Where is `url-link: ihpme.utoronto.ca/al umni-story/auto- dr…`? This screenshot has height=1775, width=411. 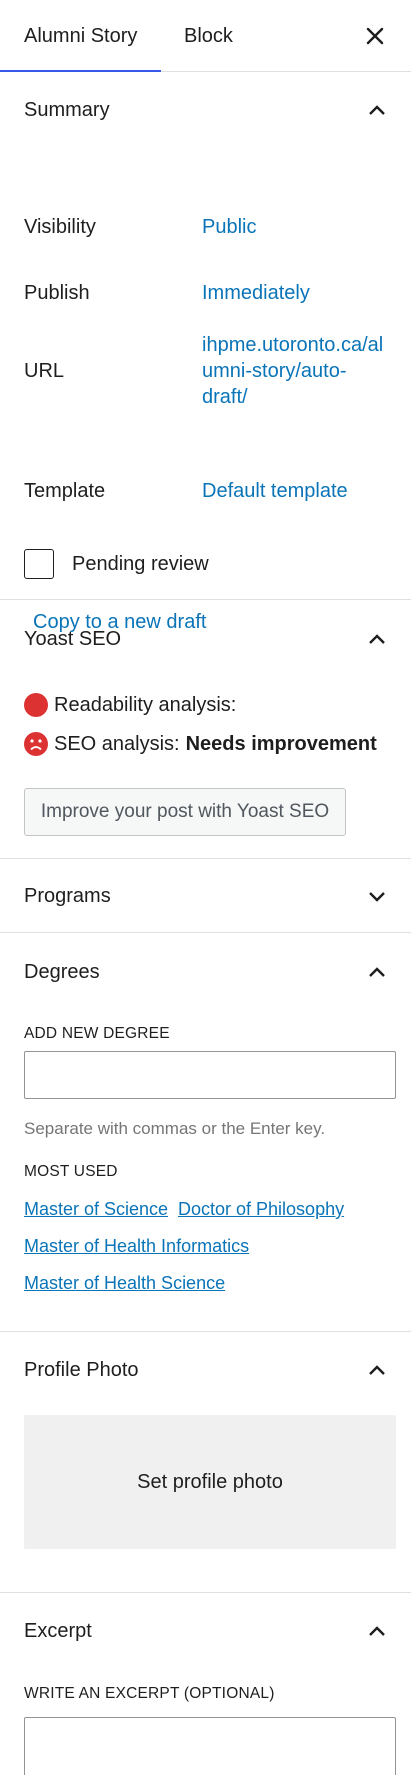 url-link: ihpme.utoronto.ca/al umni-story/auto- dr… is located at coordinates (292, 371).